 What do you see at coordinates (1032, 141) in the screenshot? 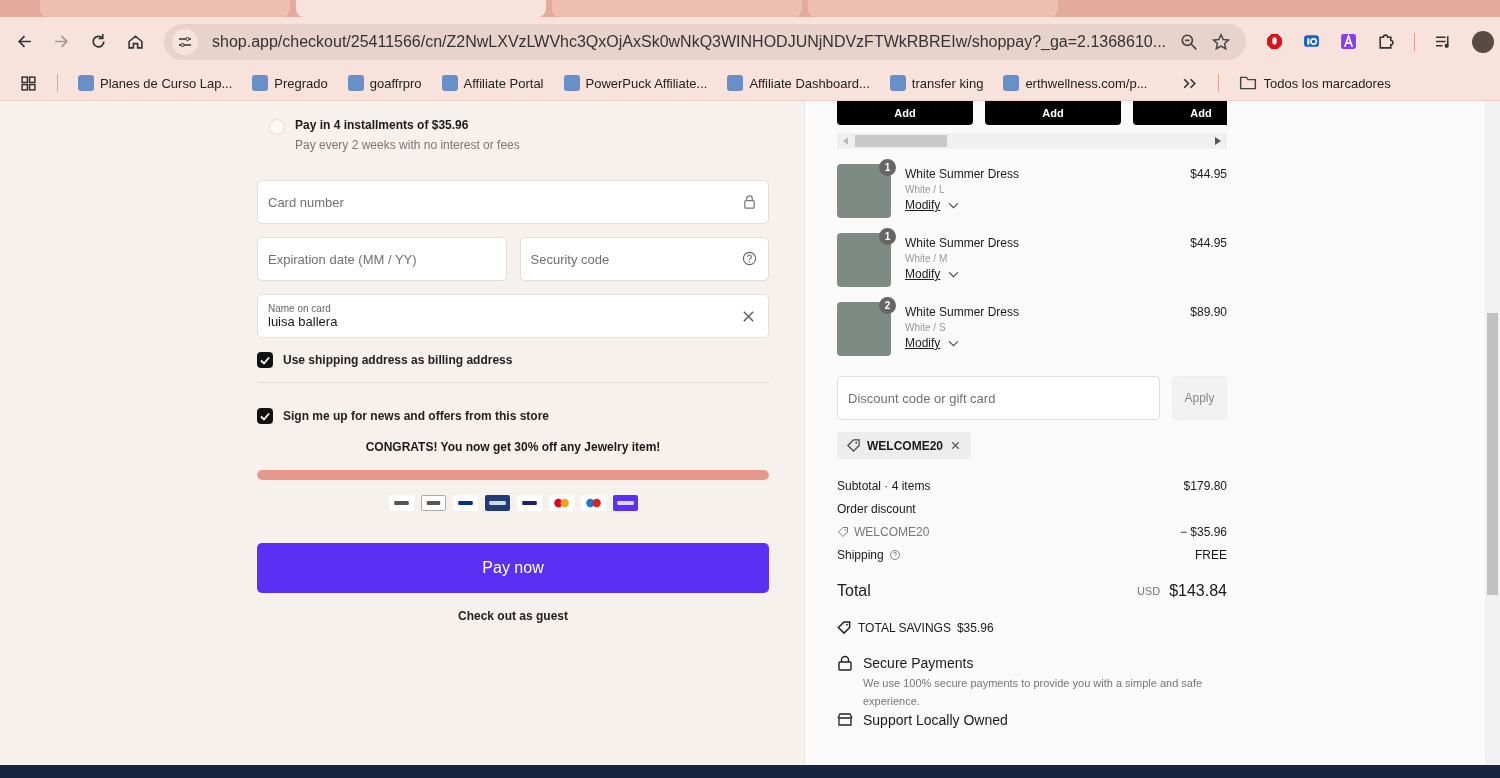
I see `horizontal-scrollbar` at bounding box center [1032, 141].